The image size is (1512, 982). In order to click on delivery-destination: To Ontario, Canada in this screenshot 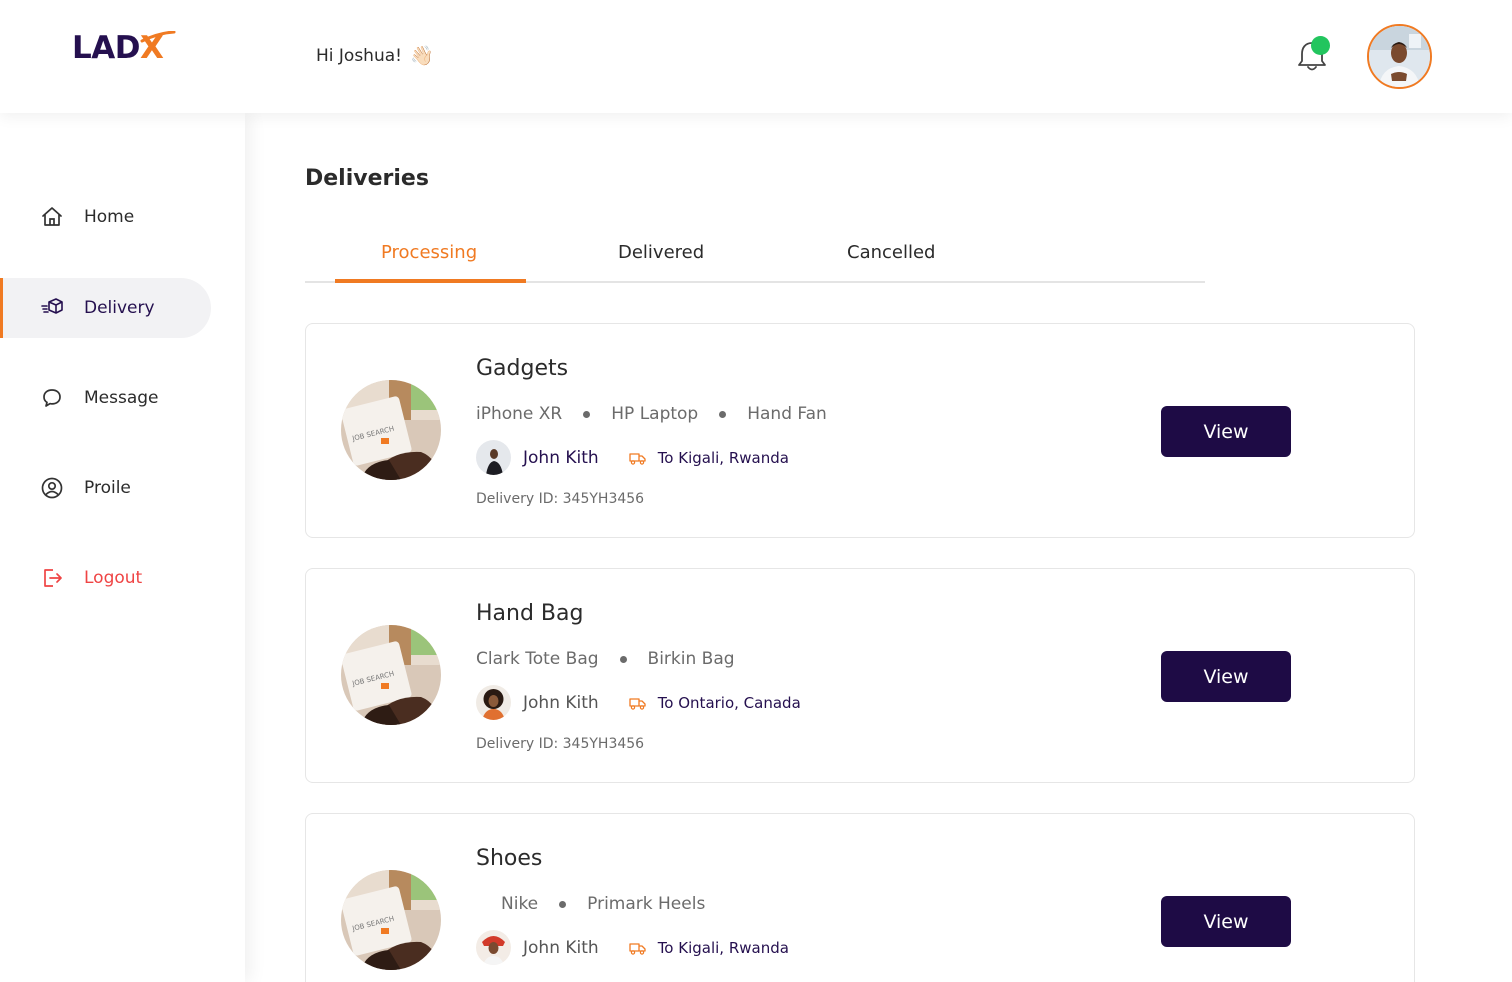, I will do `click(729, 702)`.